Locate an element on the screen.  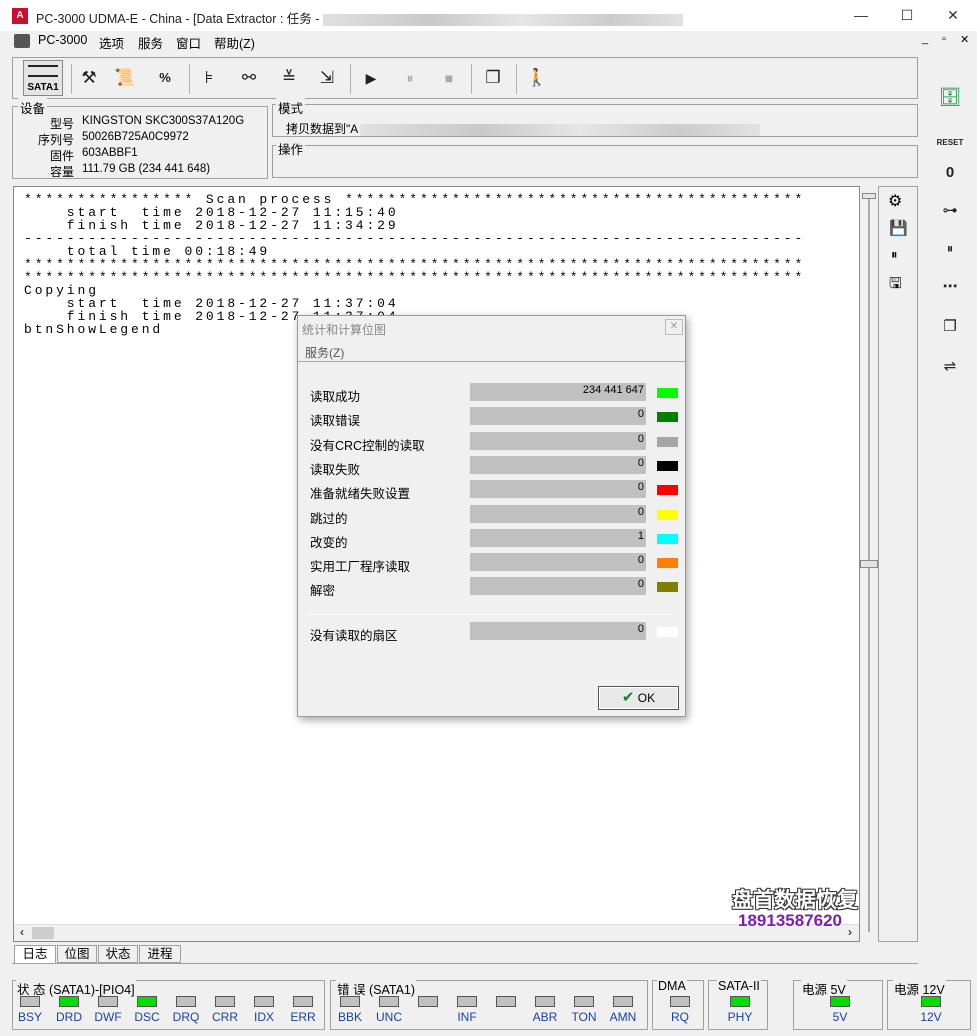
child-restore-button: ▫ is located at coordinates (944, 39).